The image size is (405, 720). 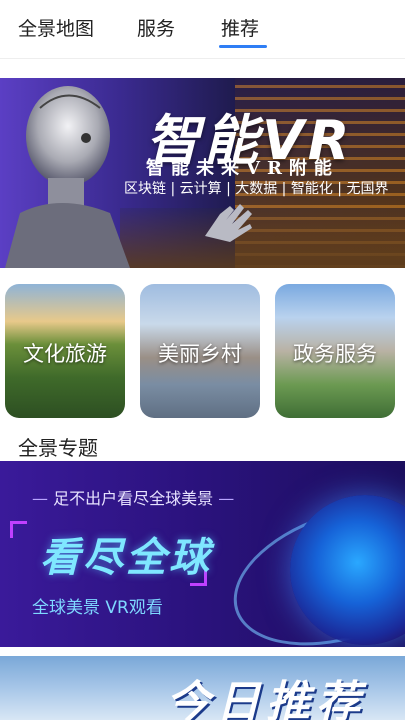 I want to click on floor-reflection, so click(x=262, y=238).